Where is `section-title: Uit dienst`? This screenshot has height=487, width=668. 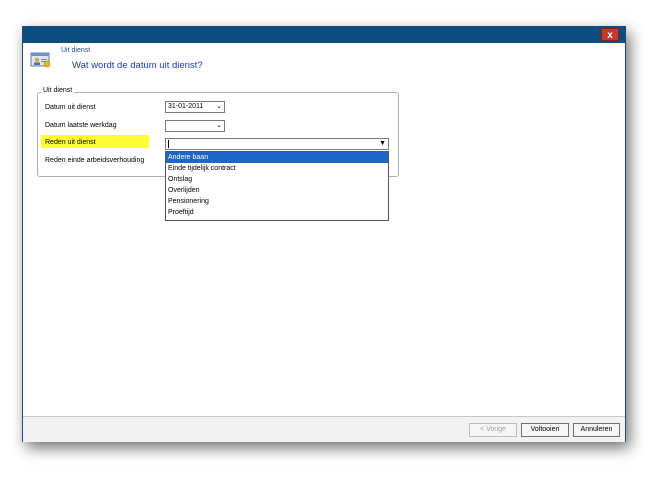 section-title: Uit dienst is located at coordinates (76, 50).